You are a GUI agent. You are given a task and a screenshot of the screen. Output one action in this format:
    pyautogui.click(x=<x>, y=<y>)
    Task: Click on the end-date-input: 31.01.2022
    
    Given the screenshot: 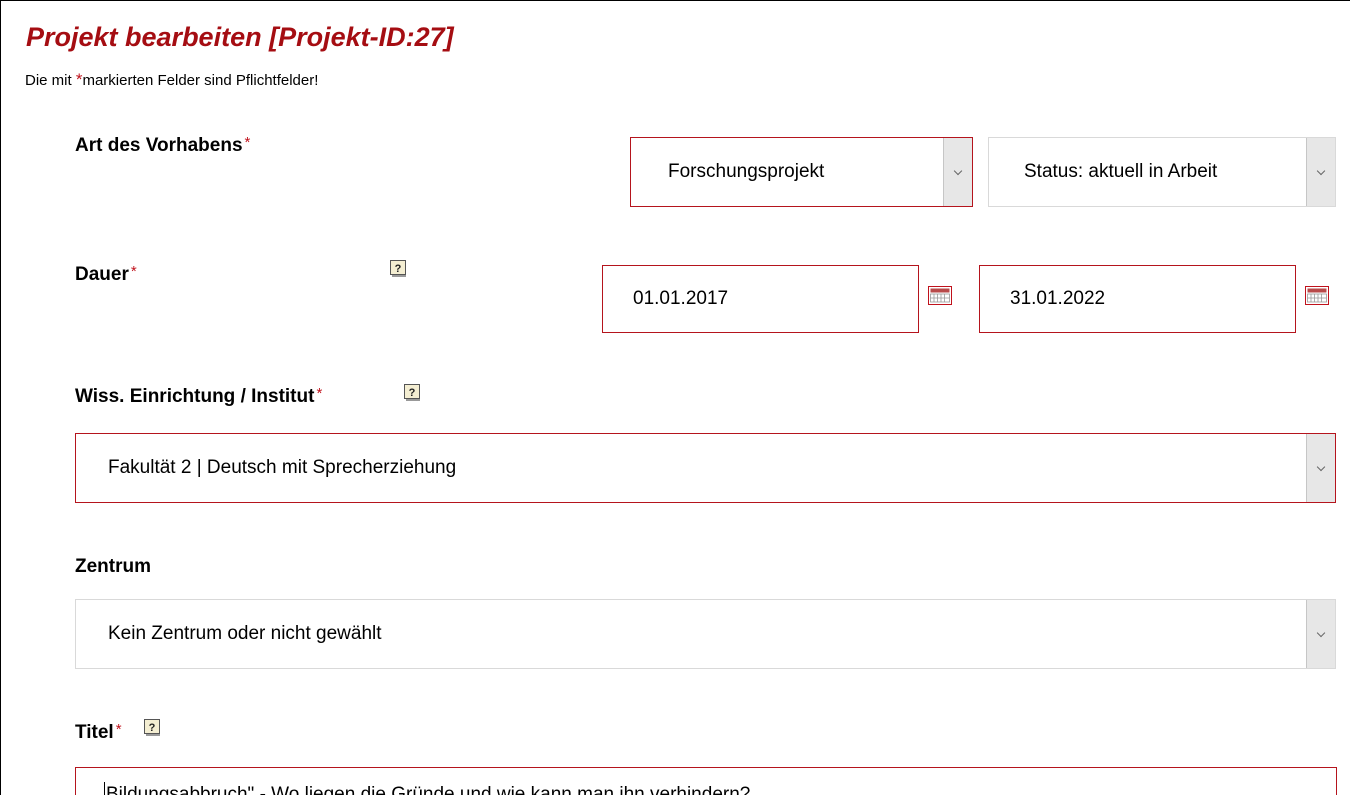 What is the action you would take?
    pyautogui.click(x=1137, y=299)
    